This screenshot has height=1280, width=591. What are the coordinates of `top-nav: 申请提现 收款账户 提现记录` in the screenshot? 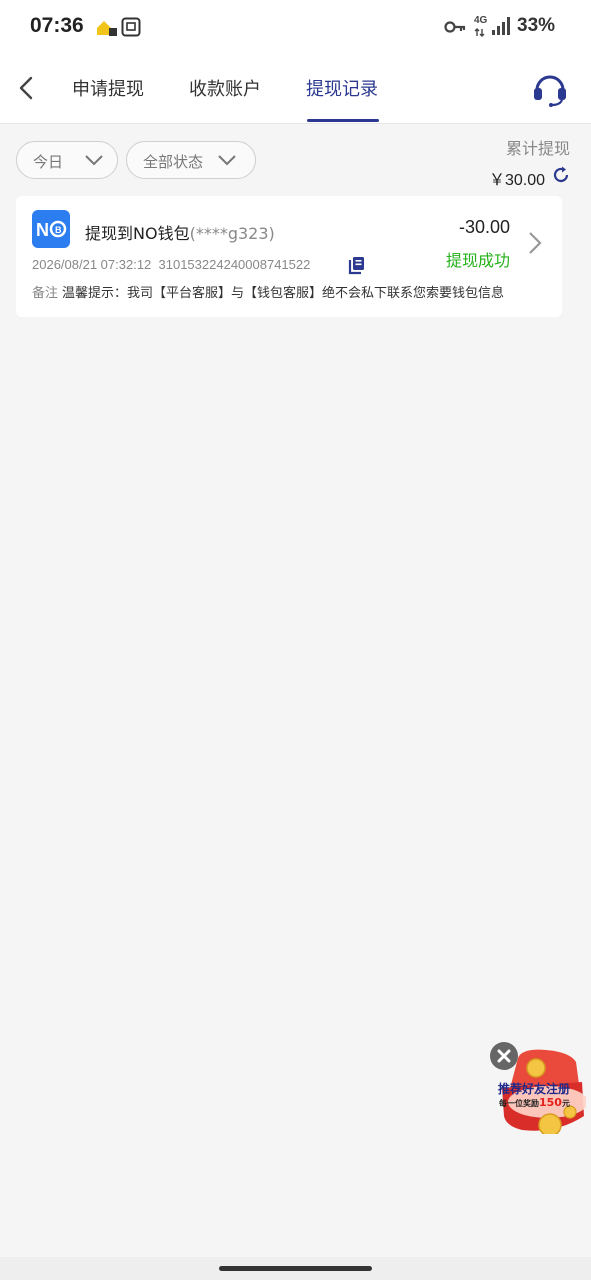 It's located at (295, 90).